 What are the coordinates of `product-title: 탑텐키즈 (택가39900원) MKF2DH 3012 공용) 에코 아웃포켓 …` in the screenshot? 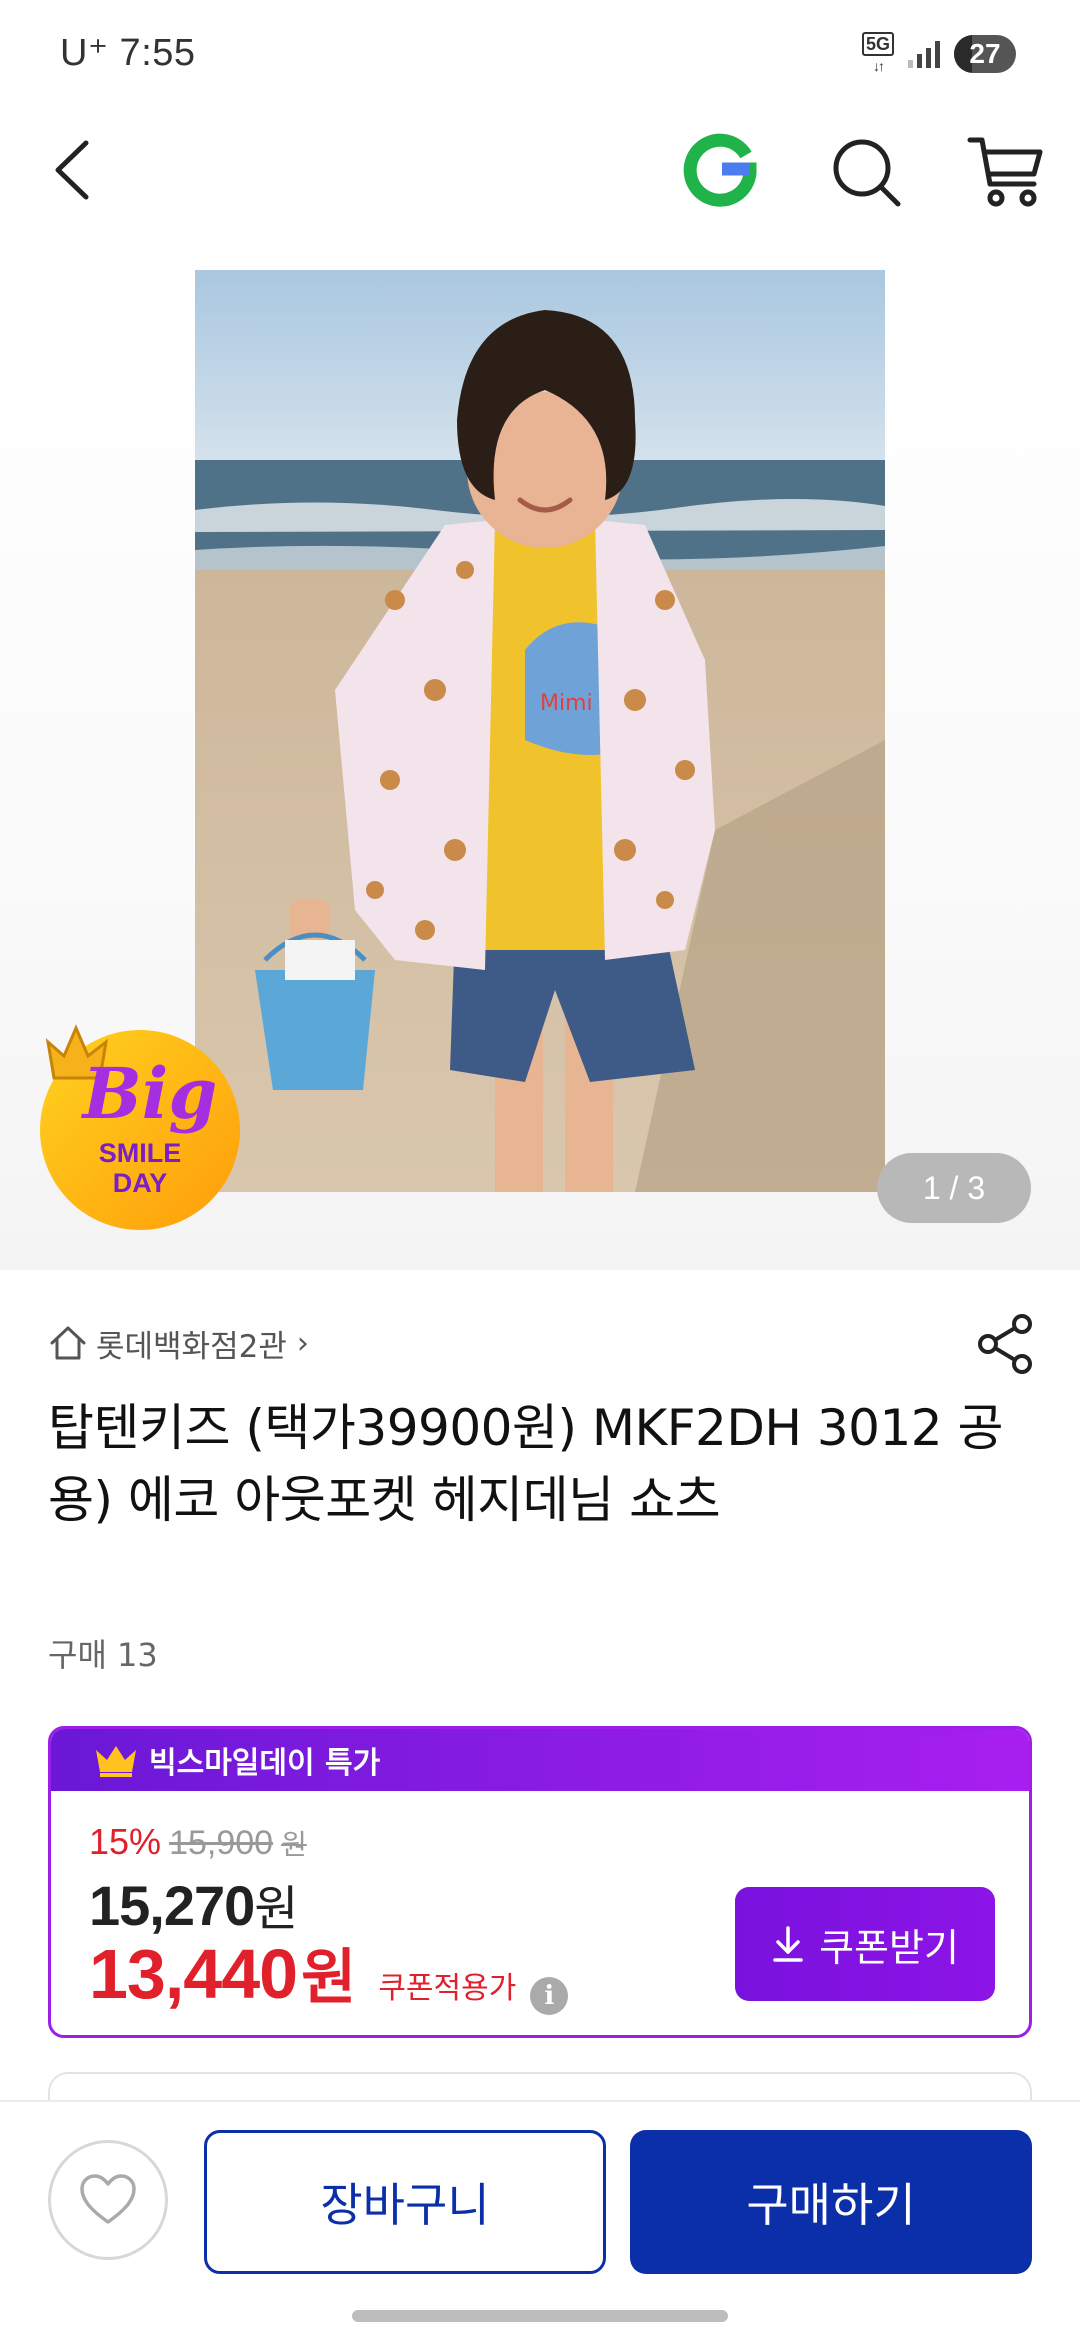 It's located at (526, 1464).